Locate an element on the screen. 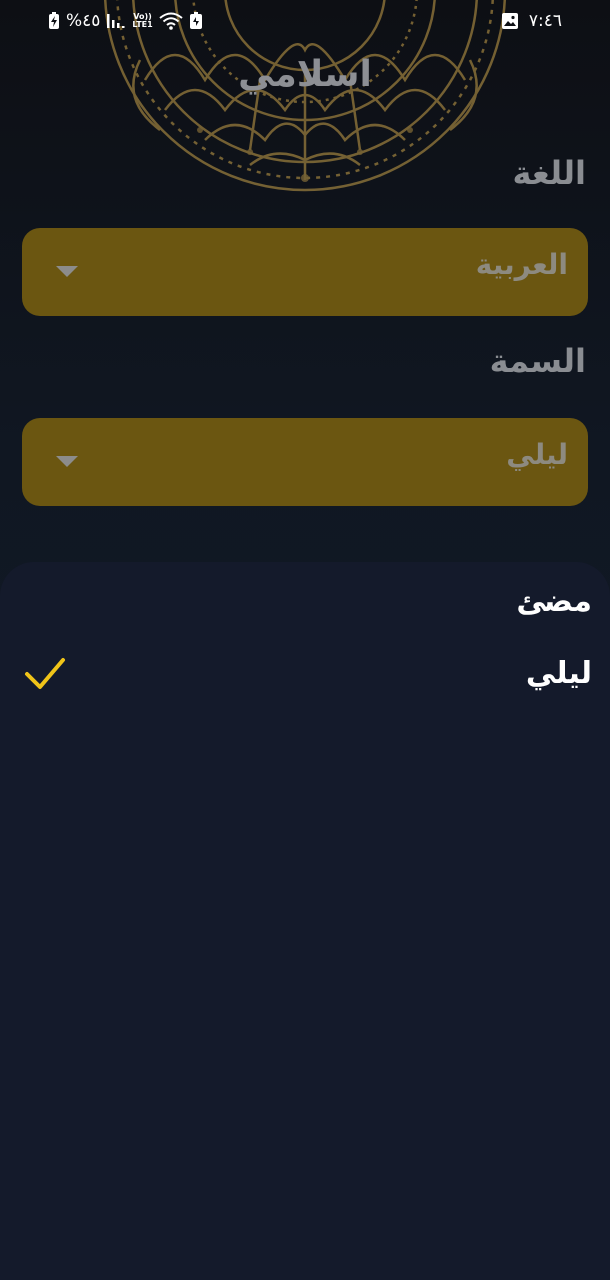  wifi-icon is located at coordinates (171, 21).